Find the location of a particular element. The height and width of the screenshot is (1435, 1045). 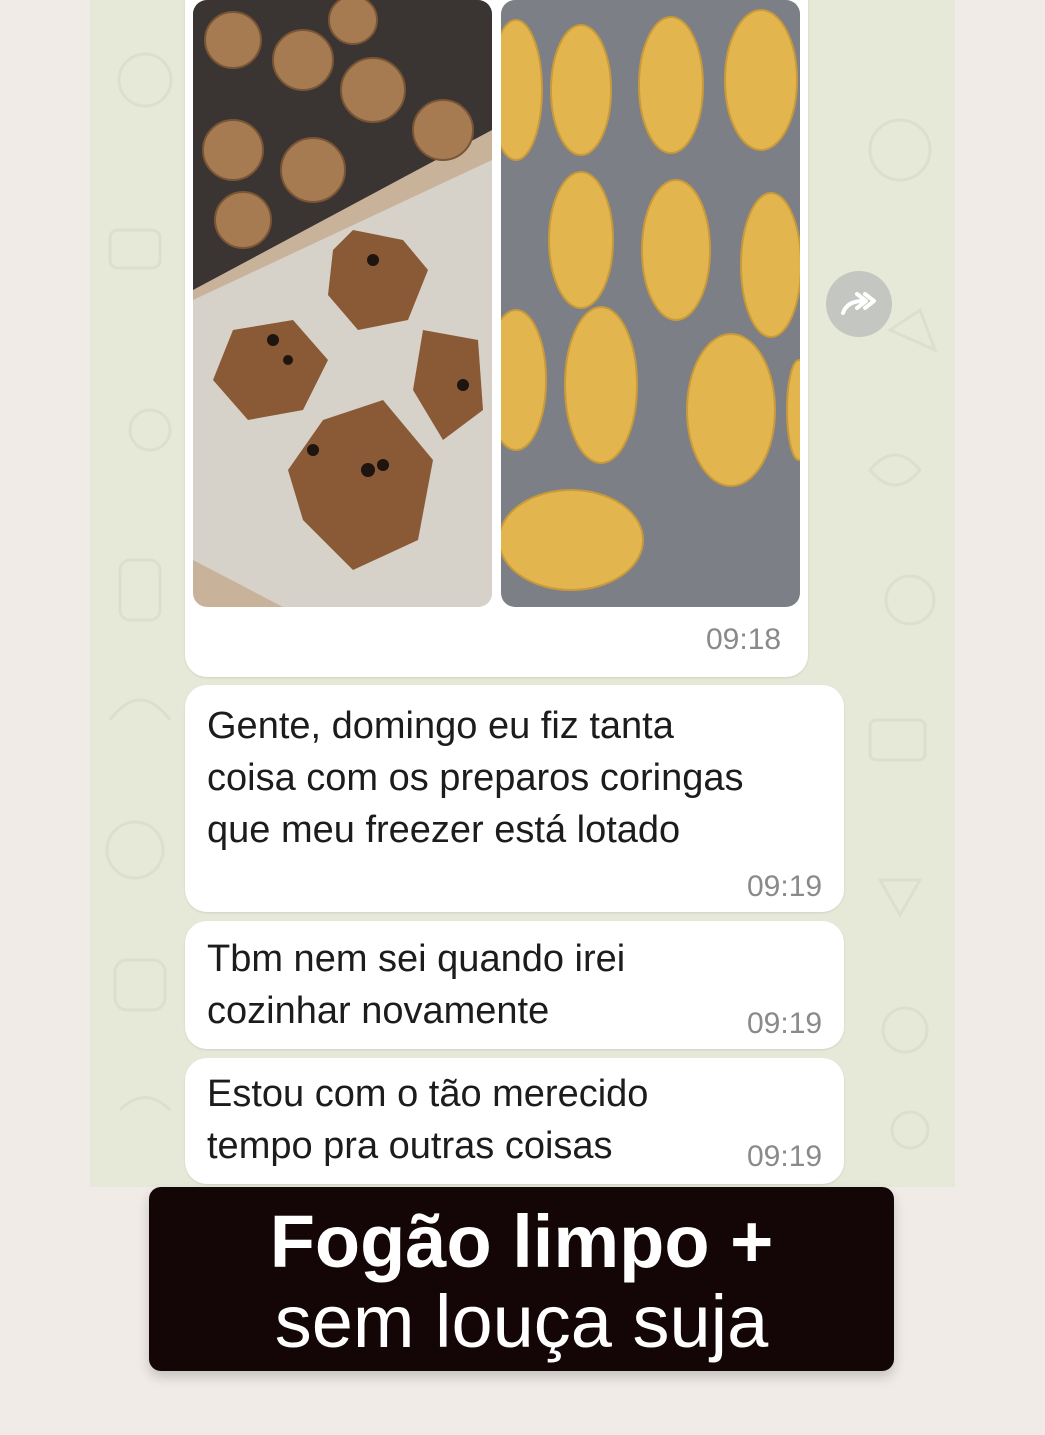

caption-subline: sem louça suja is located at coordinates (521, 1321).